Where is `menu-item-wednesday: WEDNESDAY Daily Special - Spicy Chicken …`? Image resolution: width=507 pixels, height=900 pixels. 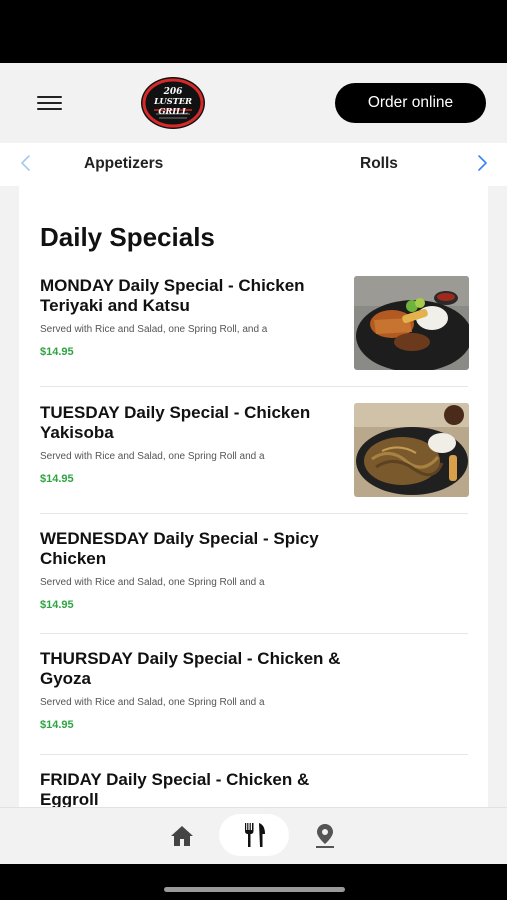
menu-item-wednesday: WEDNESDAY Daily Special - Spicy Chicken … is located at coordinates (254, 574).